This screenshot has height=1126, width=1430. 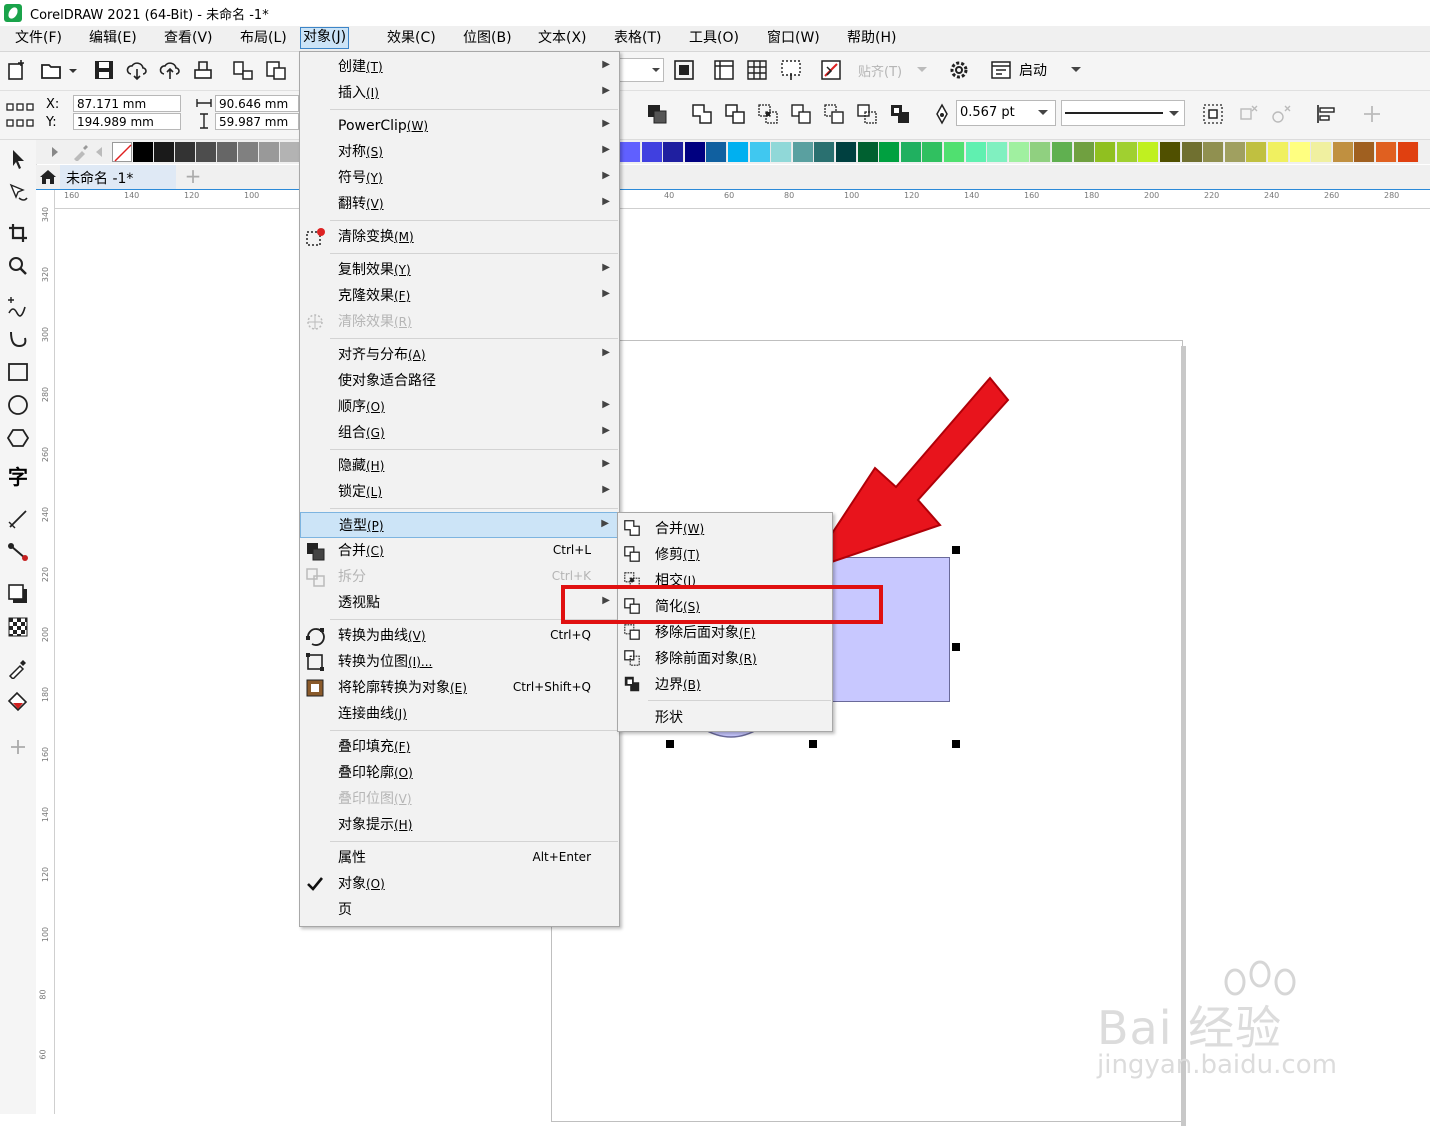 I want to click on launch-label: 启动, so click(x=1033, y=70).